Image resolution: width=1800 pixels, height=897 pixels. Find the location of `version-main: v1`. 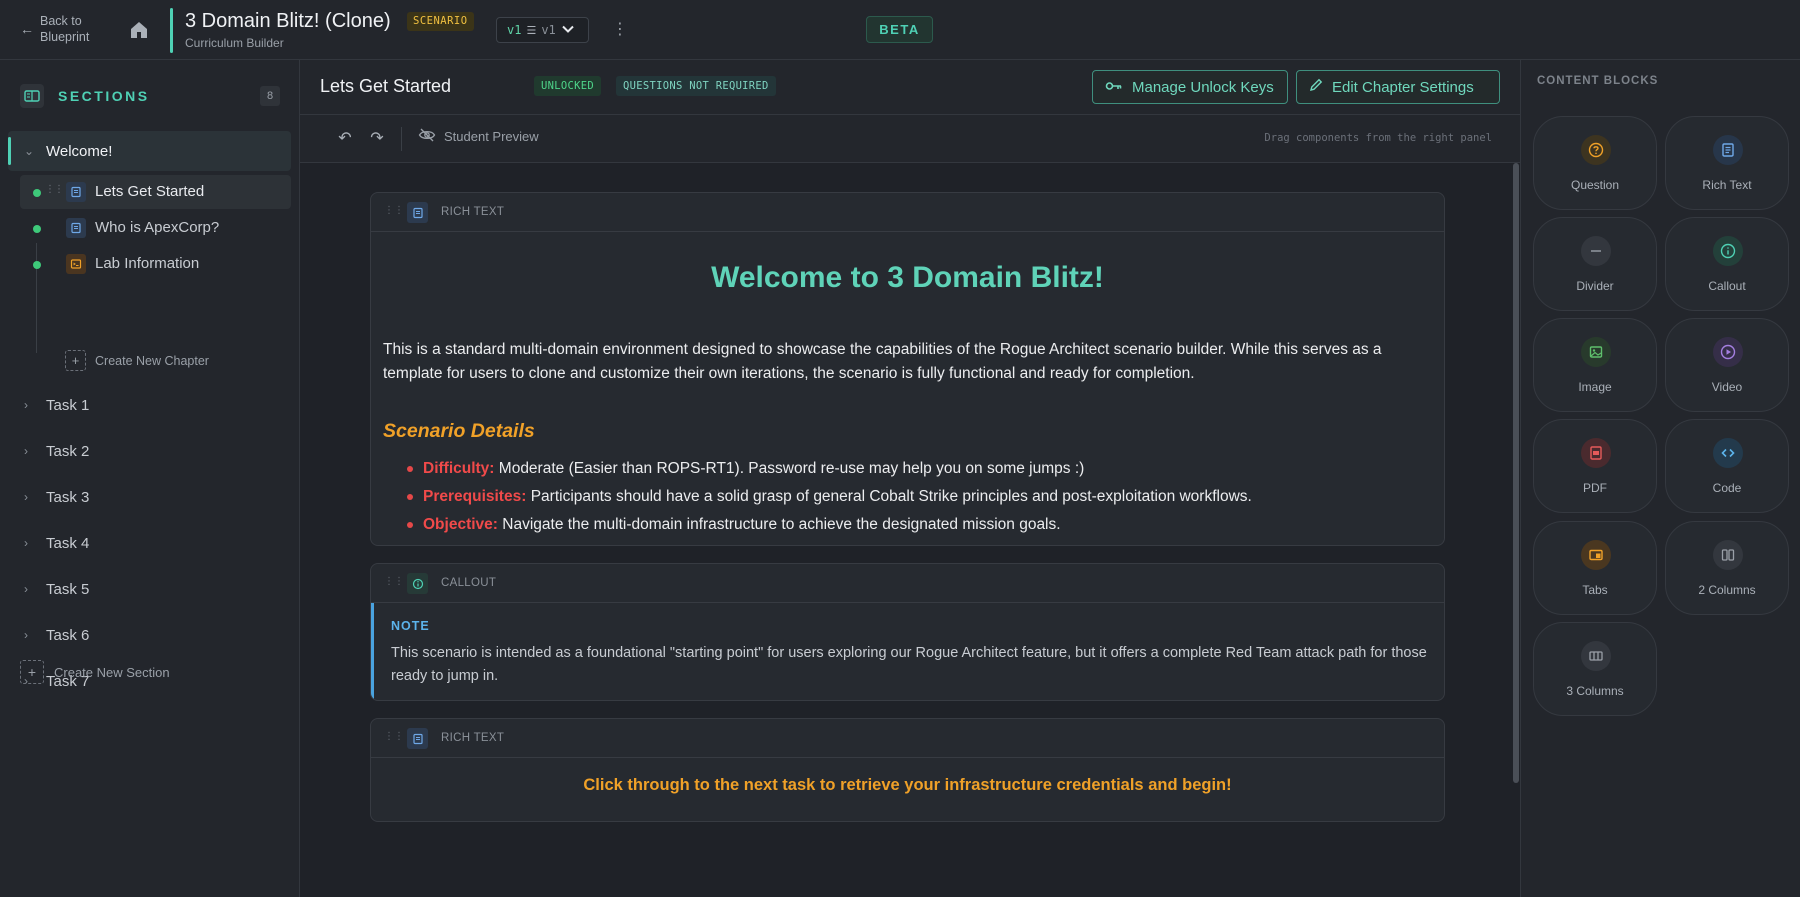

version-main: v1 is located at coordinates (514, 30).